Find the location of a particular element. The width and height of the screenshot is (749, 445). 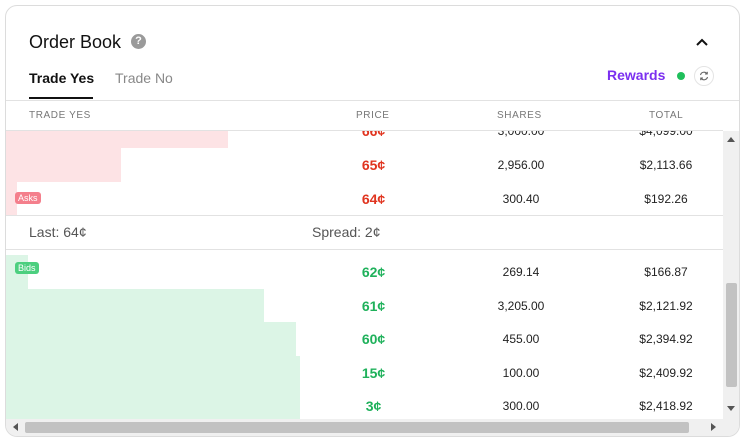

ask-total: $192.26 is located at coordinates (666, 199).